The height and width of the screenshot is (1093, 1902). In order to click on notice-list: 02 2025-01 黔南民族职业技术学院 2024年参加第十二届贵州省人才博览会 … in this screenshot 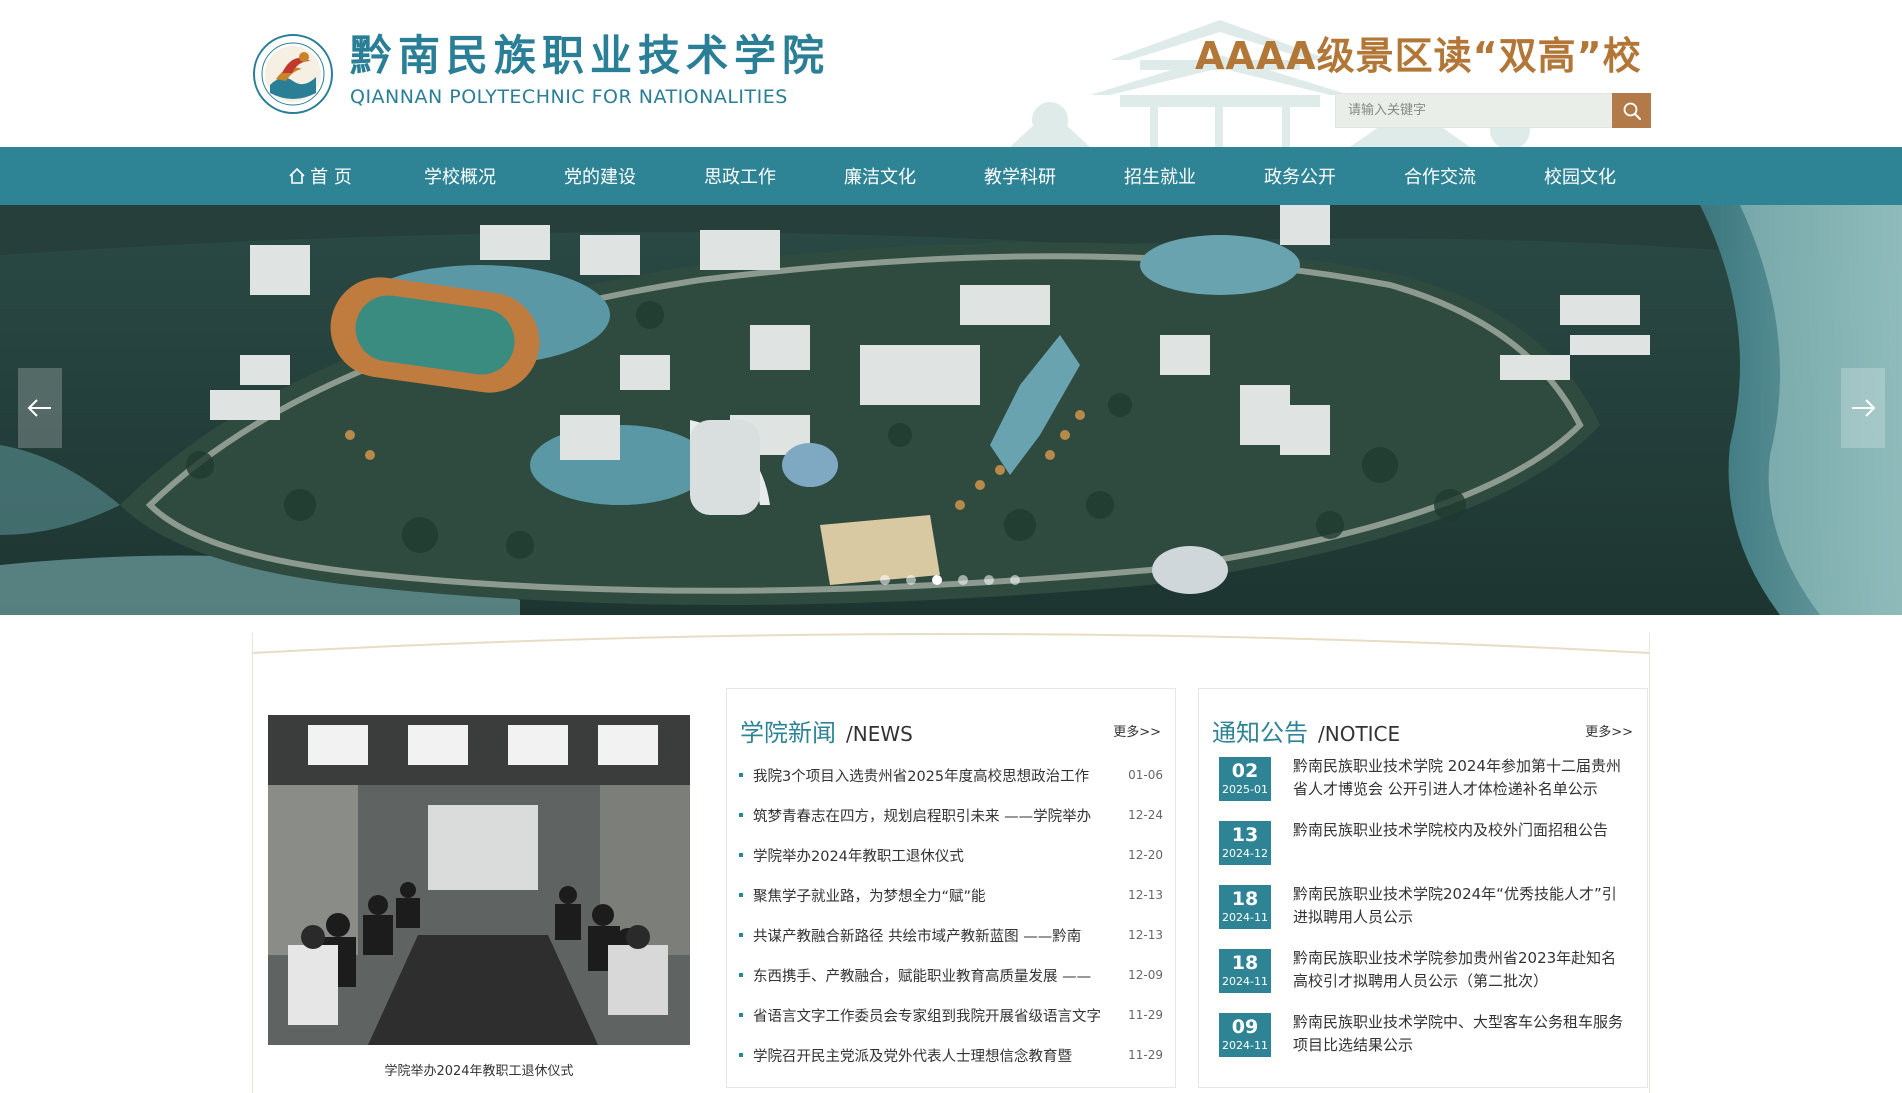, I will do `click(1429, 915)`.